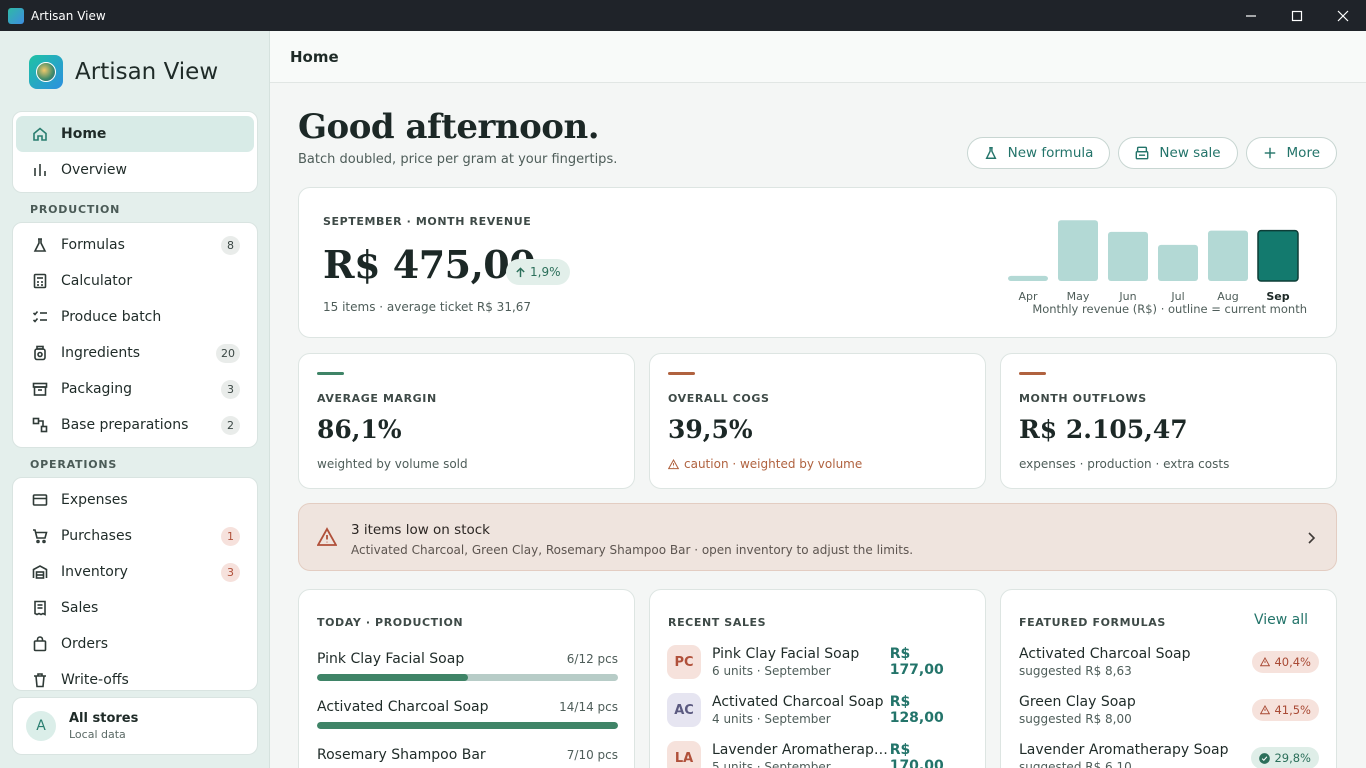 Image resolution: width=1366 pixels, height=768 pixels. Describe the element at coordinates (314, 56) in the screenshot. I see `page-title: Home` at that location.